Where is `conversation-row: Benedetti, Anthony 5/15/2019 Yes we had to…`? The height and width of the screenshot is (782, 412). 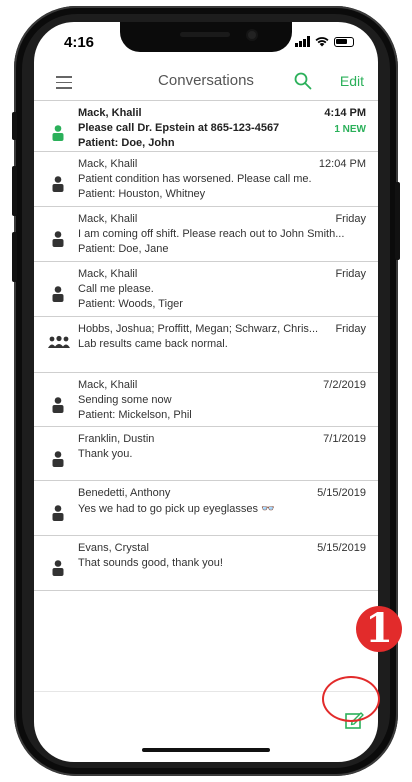 conversation-row: Benedetti, Anthony 5/15/2019 Yes we had to… is located at coordinates (206, 507).